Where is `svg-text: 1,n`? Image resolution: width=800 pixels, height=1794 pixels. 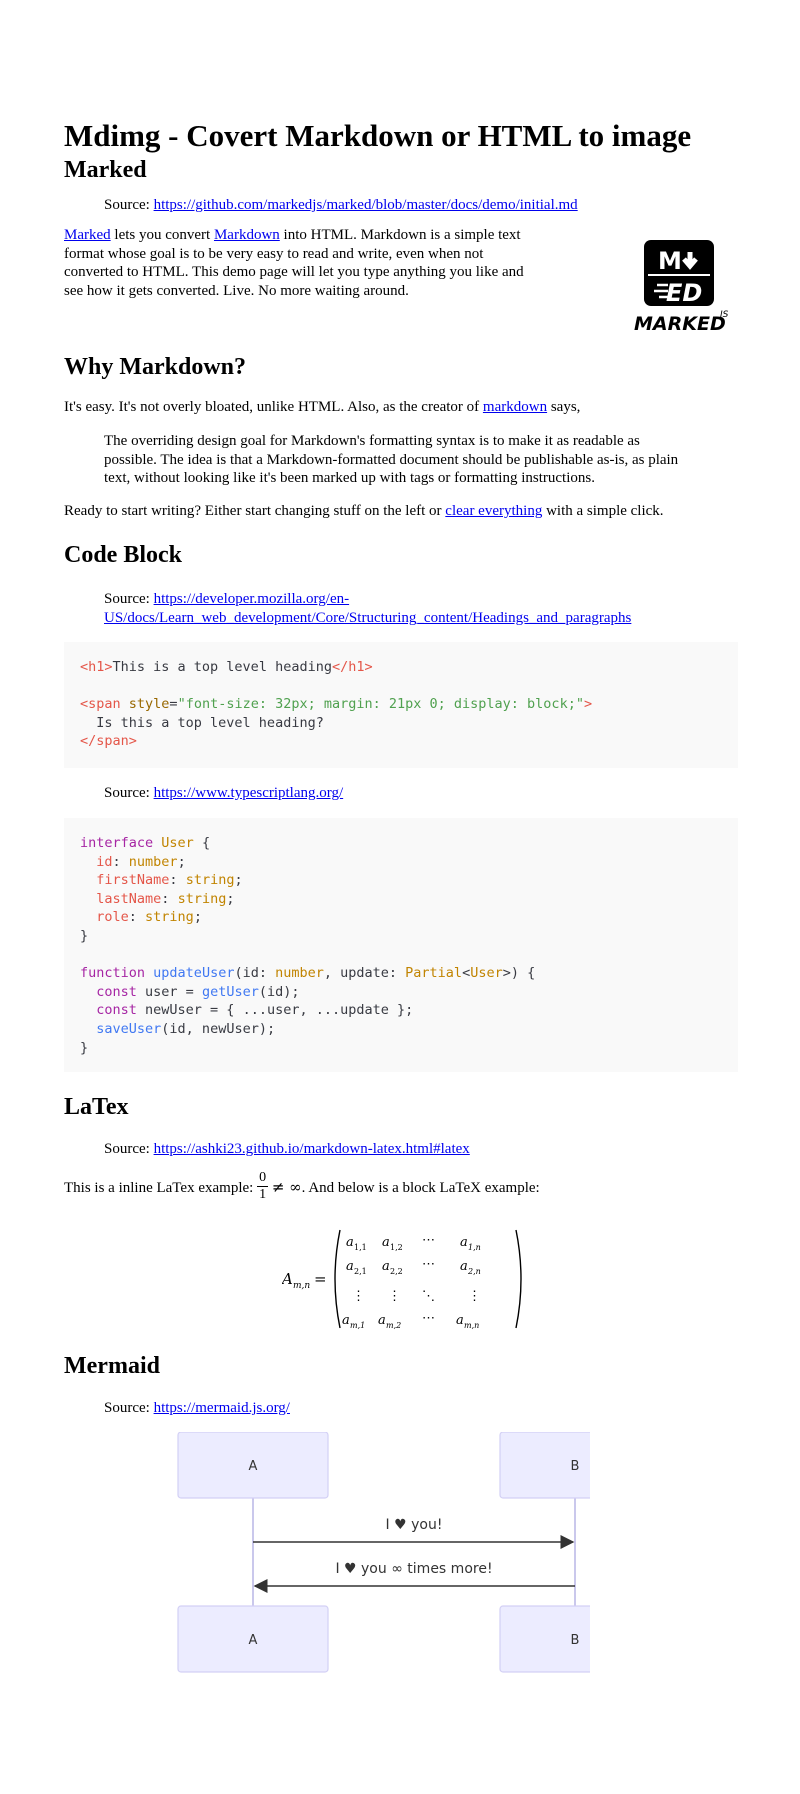
svg-text: 1,n is located at coordinates (474, 1247).